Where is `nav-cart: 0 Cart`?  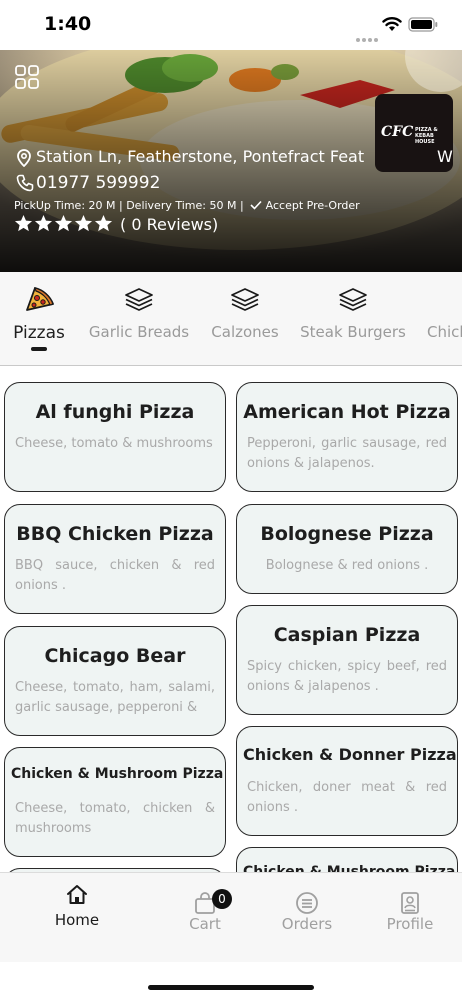 nav-cart: 0 Cart is located at coordinates (205, 918).